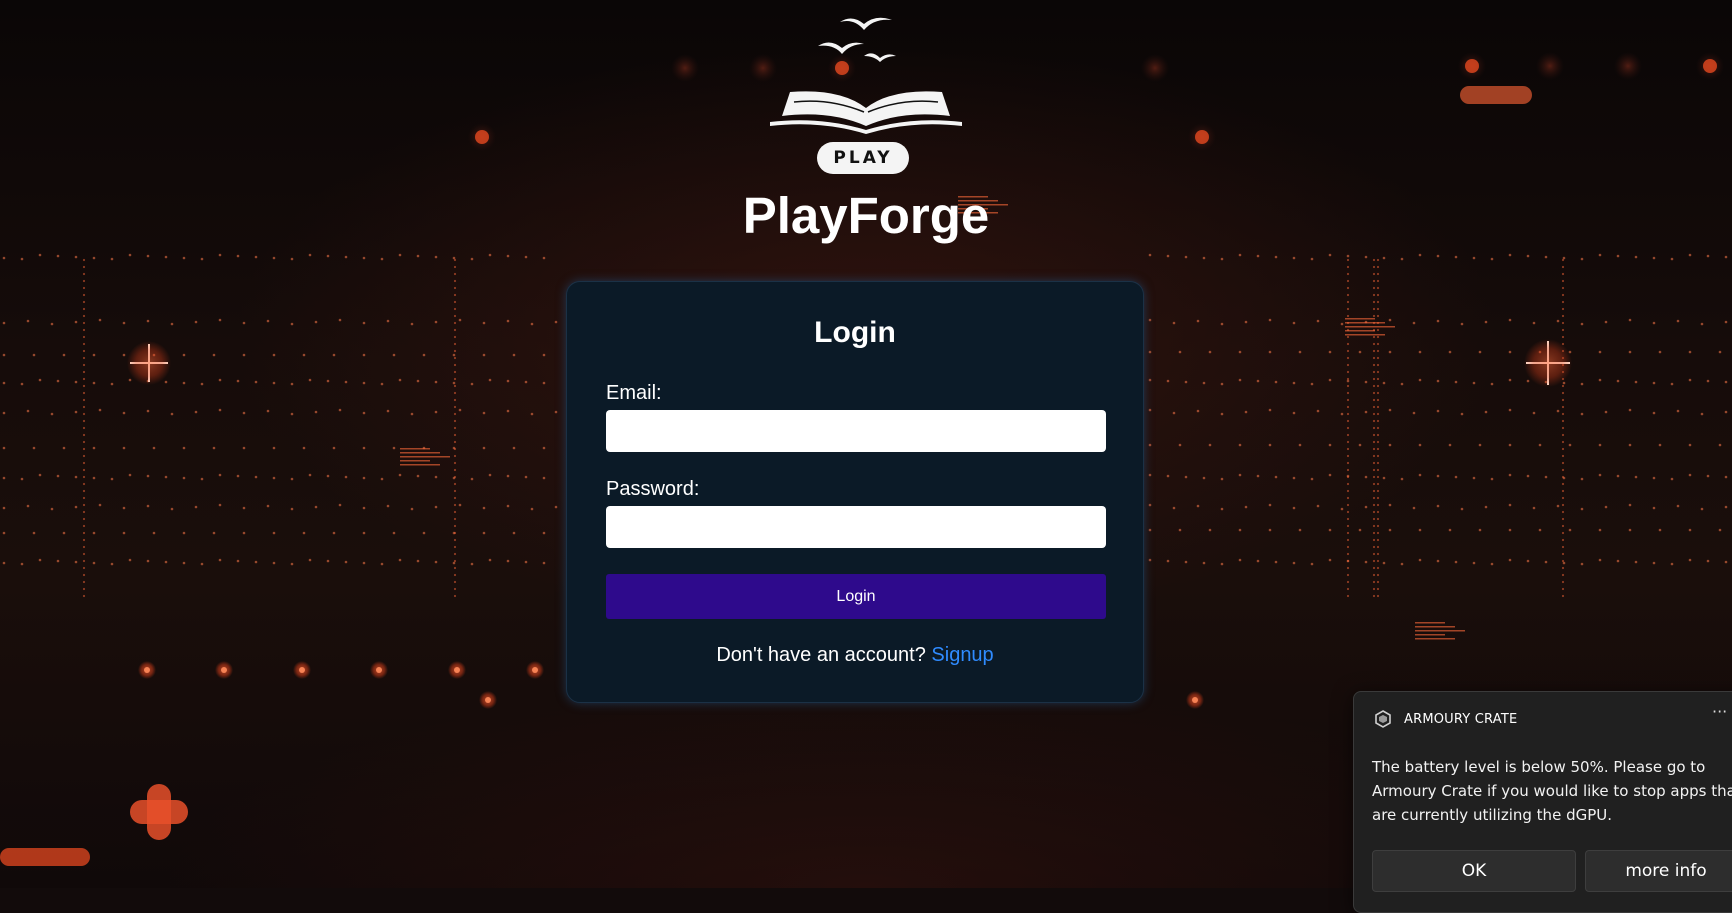 Image resolution: width=1732 pixels, height=913 pixels. I want to click on login-button: Login, so click(856, 596).